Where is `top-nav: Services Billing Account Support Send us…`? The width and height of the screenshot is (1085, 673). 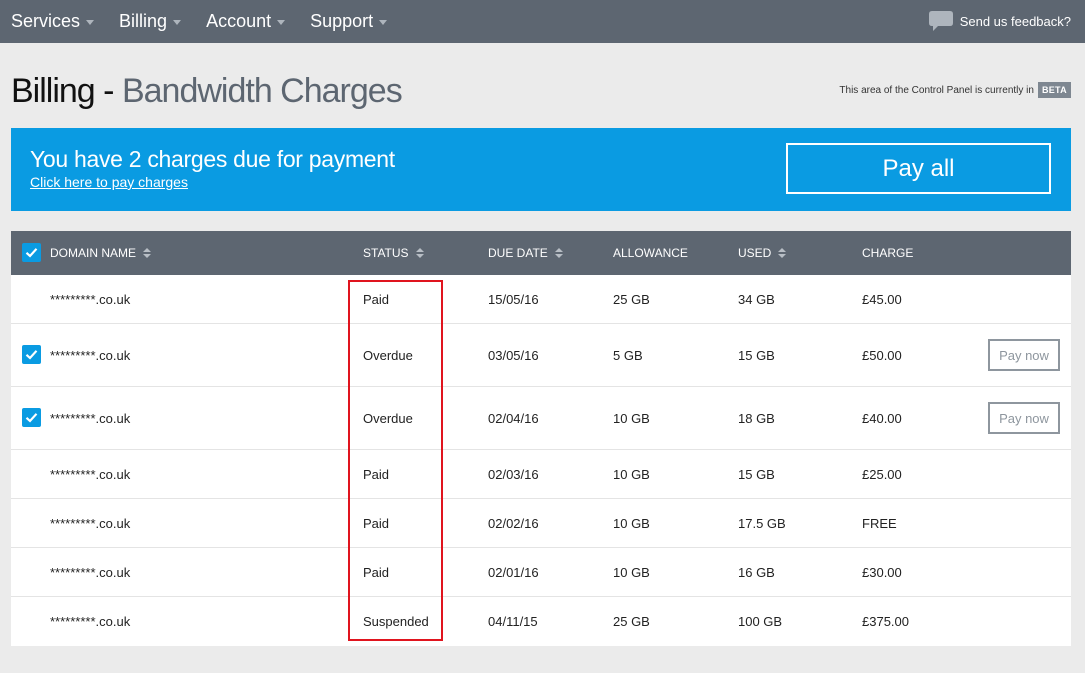
top-nav: Services Billing Account Support Send us… is located at coordinates (542, 21).